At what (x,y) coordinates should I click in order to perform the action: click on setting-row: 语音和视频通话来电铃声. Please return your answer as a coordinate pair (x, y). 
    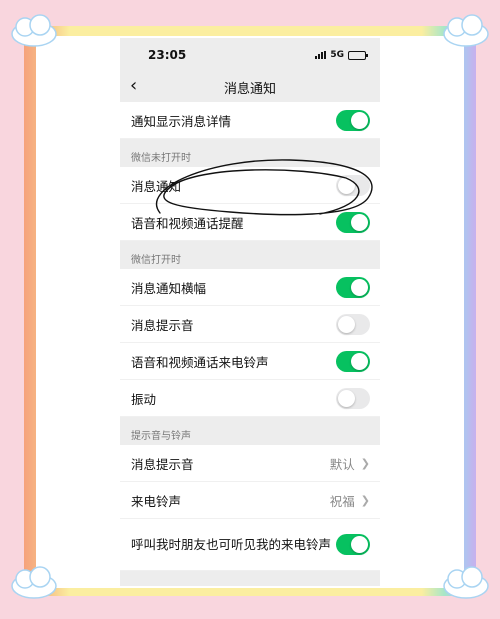
    Looking at the image, I should click on (250, 361).